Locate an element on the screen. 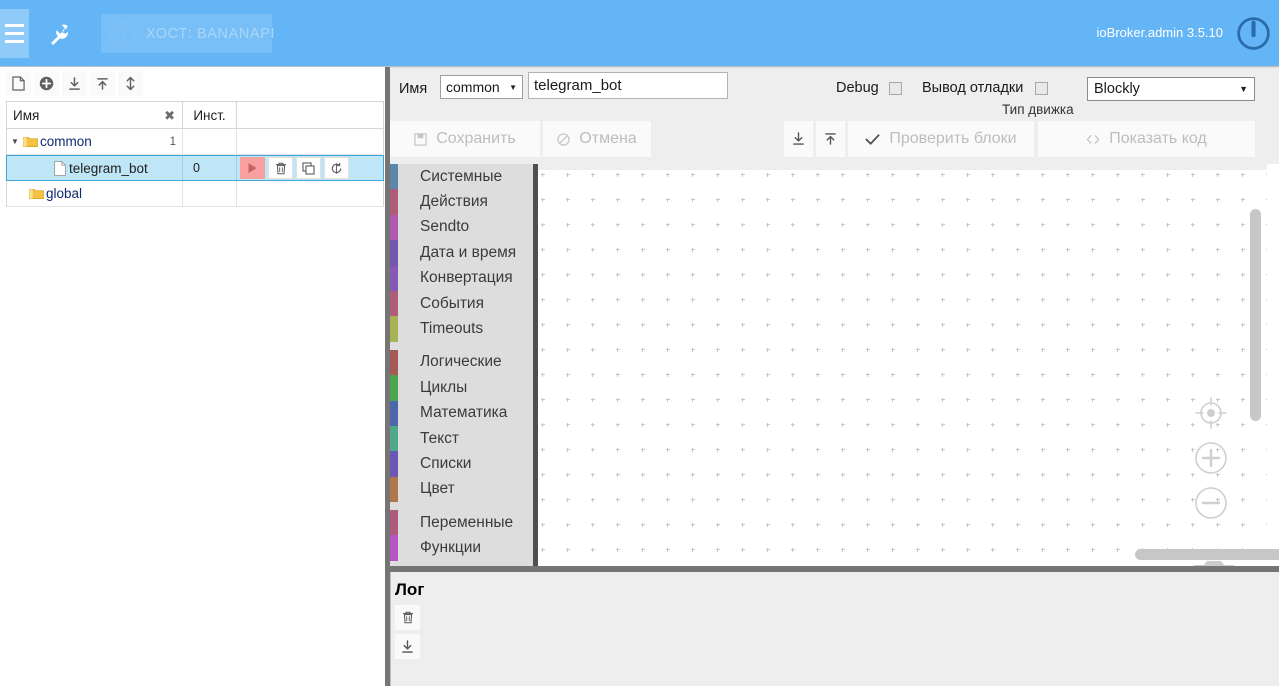  new-script-button is located at coordinates (18, 83).